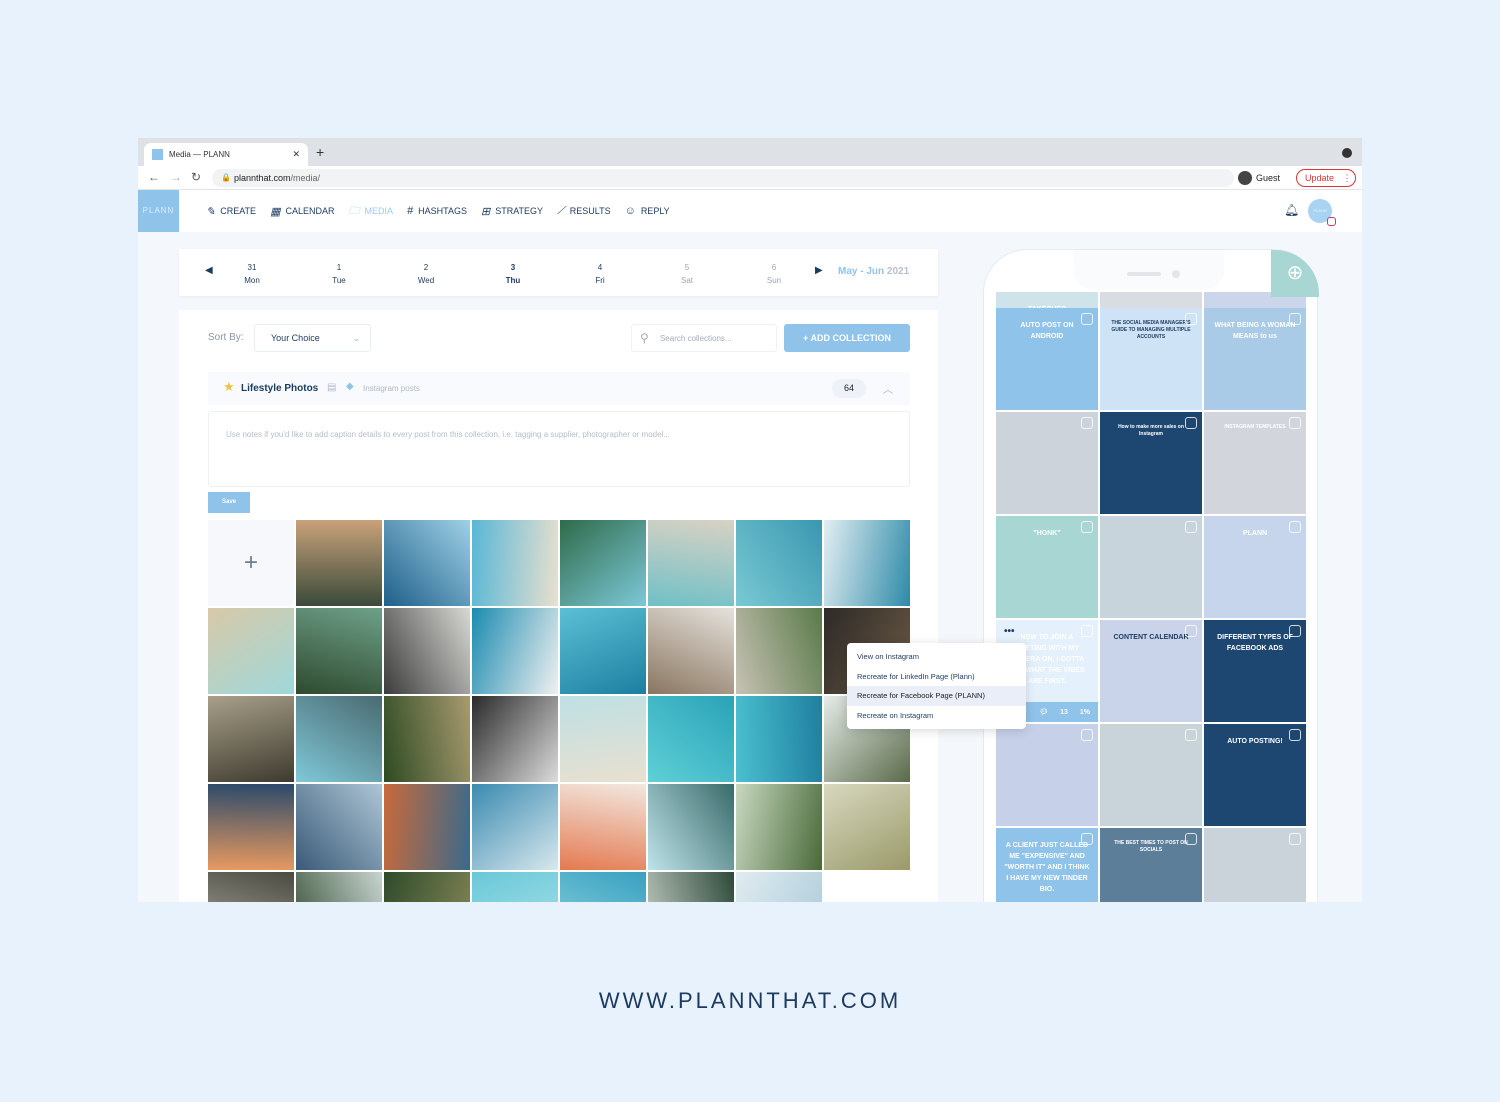 The width and height of the screenshot is (1500, 1102). What do you see at coordinates (154, 177) in the screenshot?
I see `back-icon: ←` at bounding box center [154, 177].